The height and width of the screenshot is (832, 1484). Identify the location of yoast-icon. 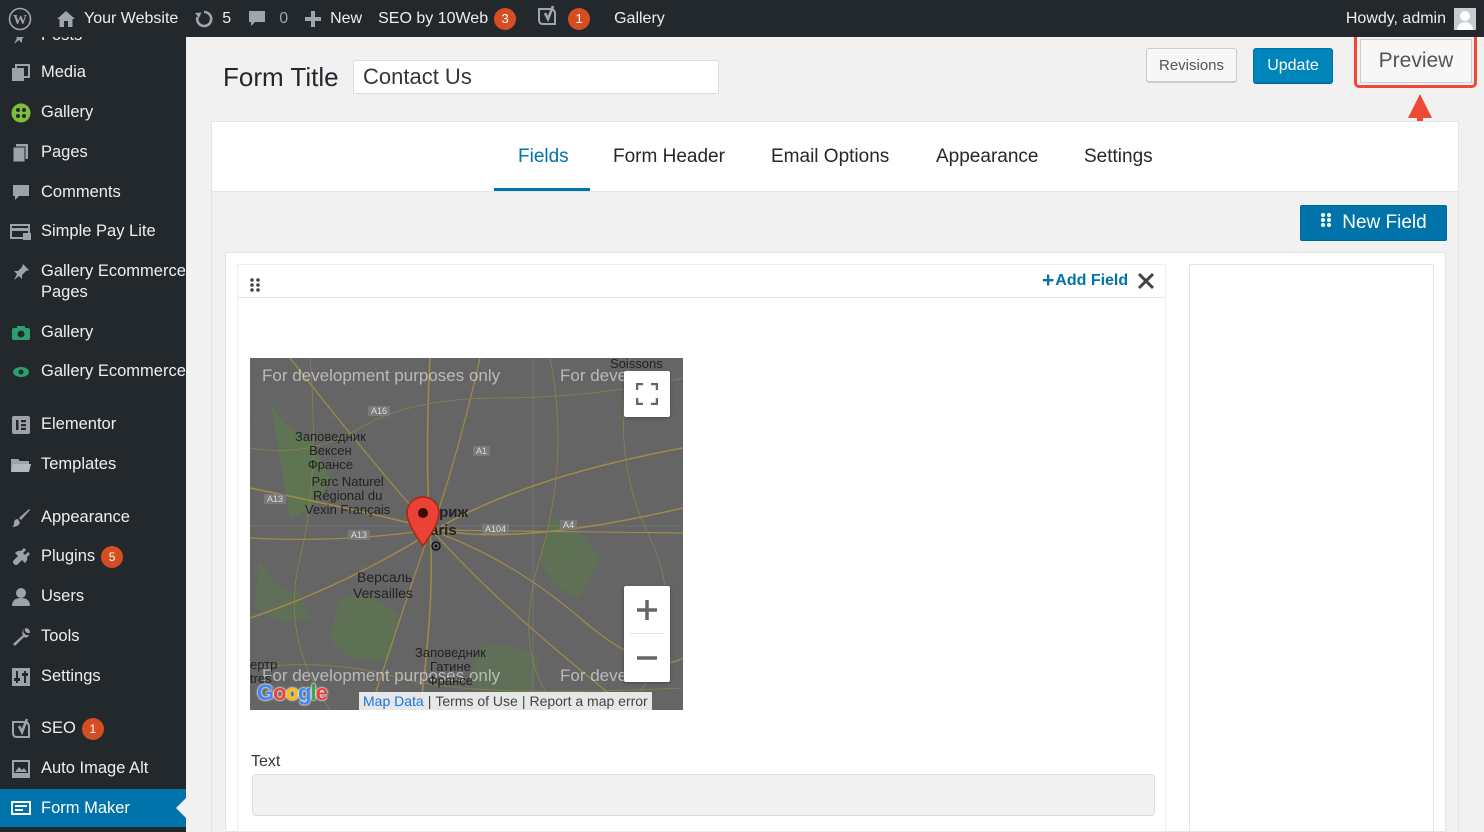
(547, 18).